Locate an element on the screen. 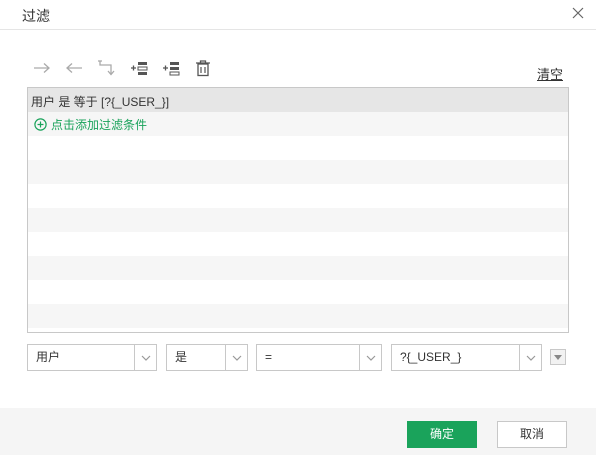 This screenshot has height=455, width=596. add-condition-row: 点击添加过滤条件 is located at coordinates (298, 124).